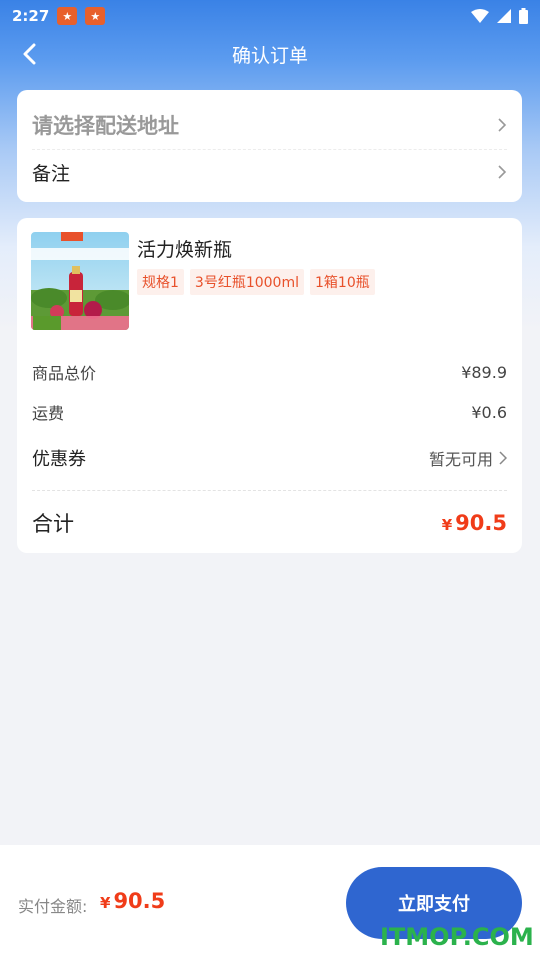 The width and height of the screenshot is (540, 960). I want to click on goods-total-row: 商品总价 ¥89.9, so click(269, 372).